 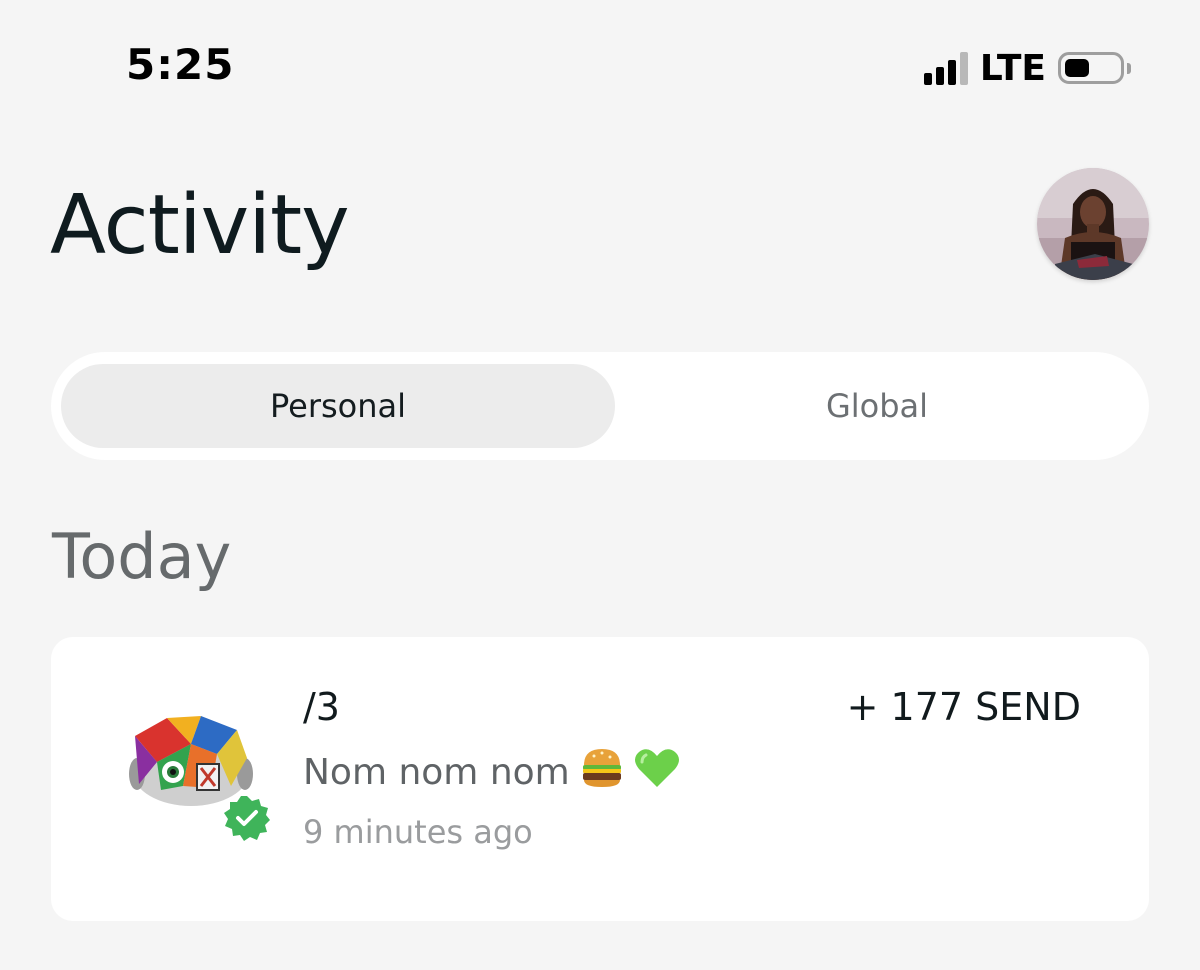 What do you see at coordinates (963, 707) in the screenshot?
I see `activity-amount: + 177 SEND` at bounding box center [963, 707].